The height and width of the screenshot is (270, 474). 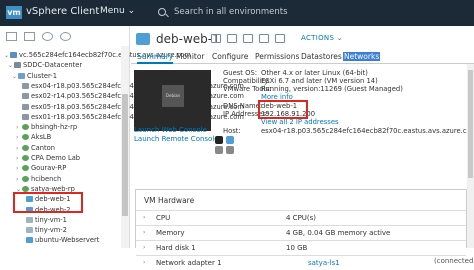 I want to click on tree-item-label: ubuntu-Webservert, so click(x=67, y=240).